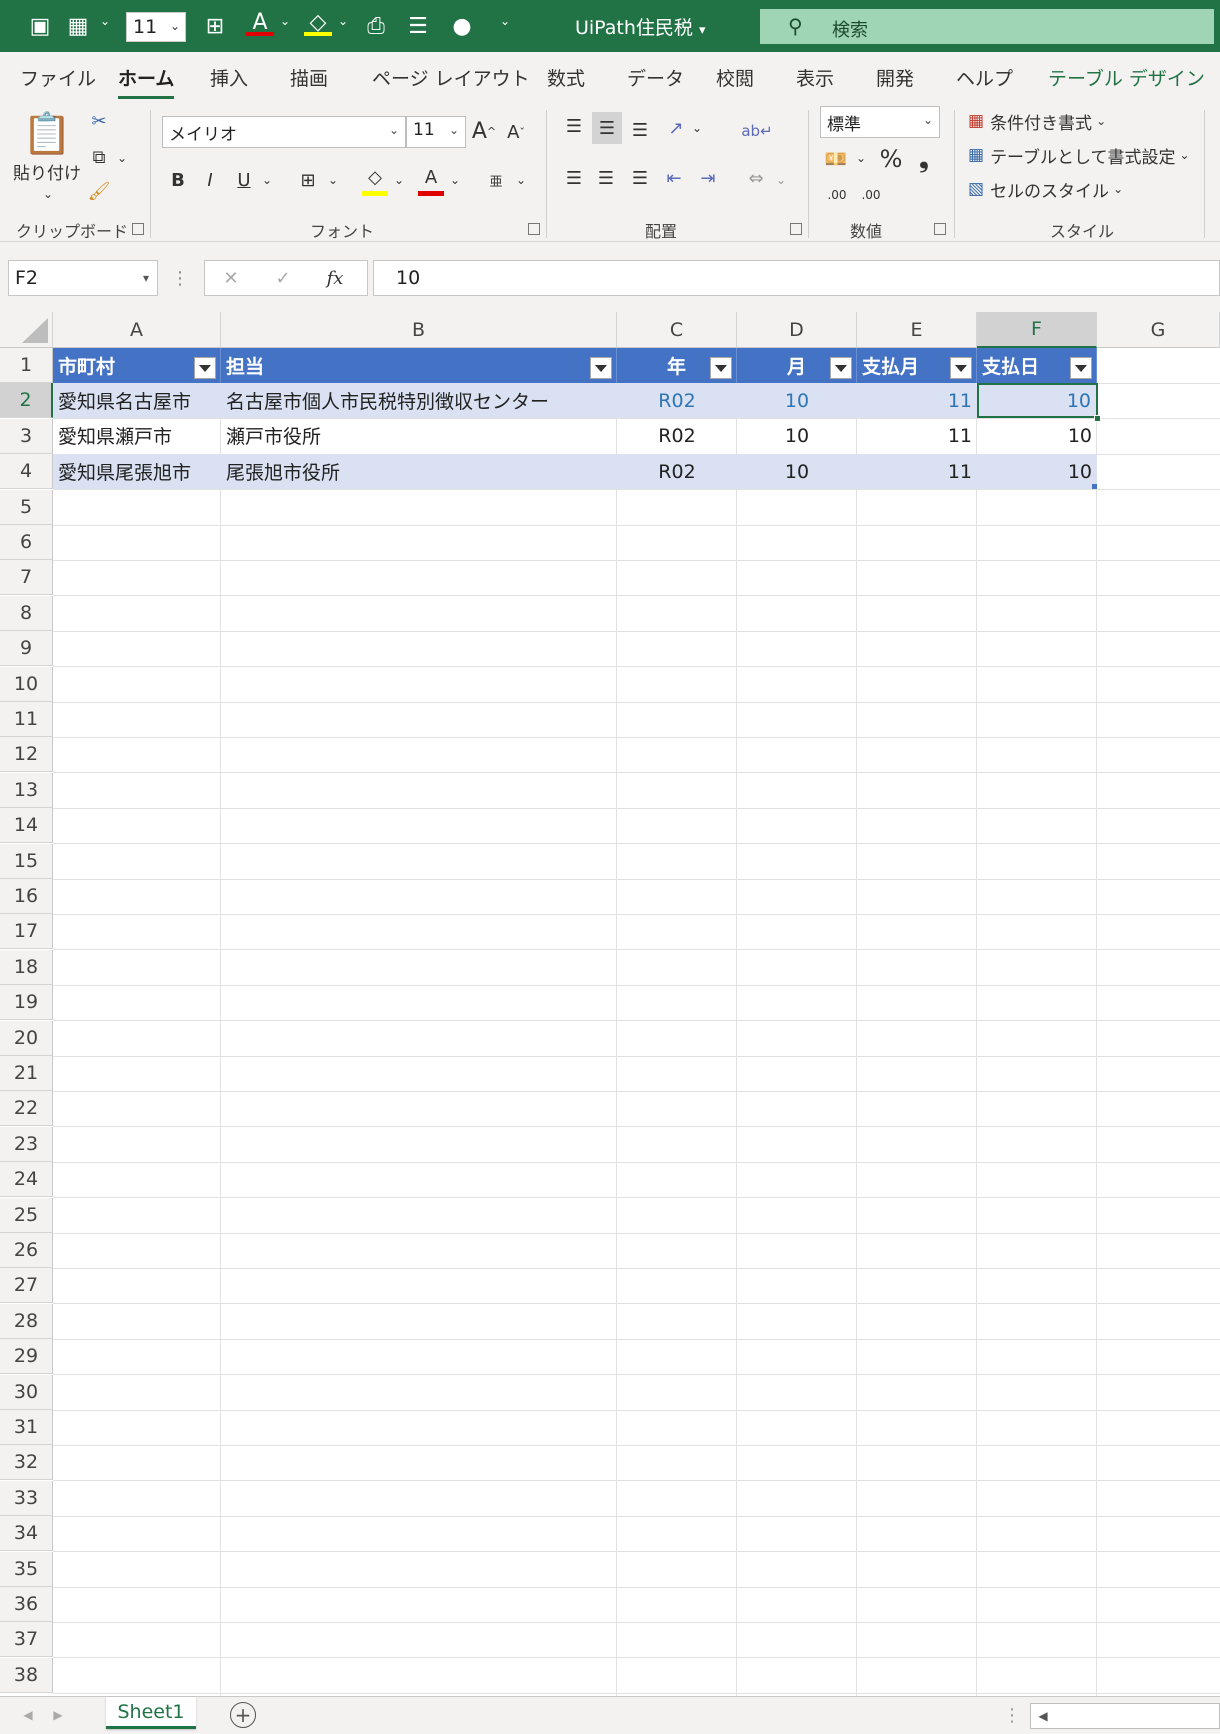 This screenshot has width=1220, height=1734. I want to click on row-header: 5, so click(26, 507).